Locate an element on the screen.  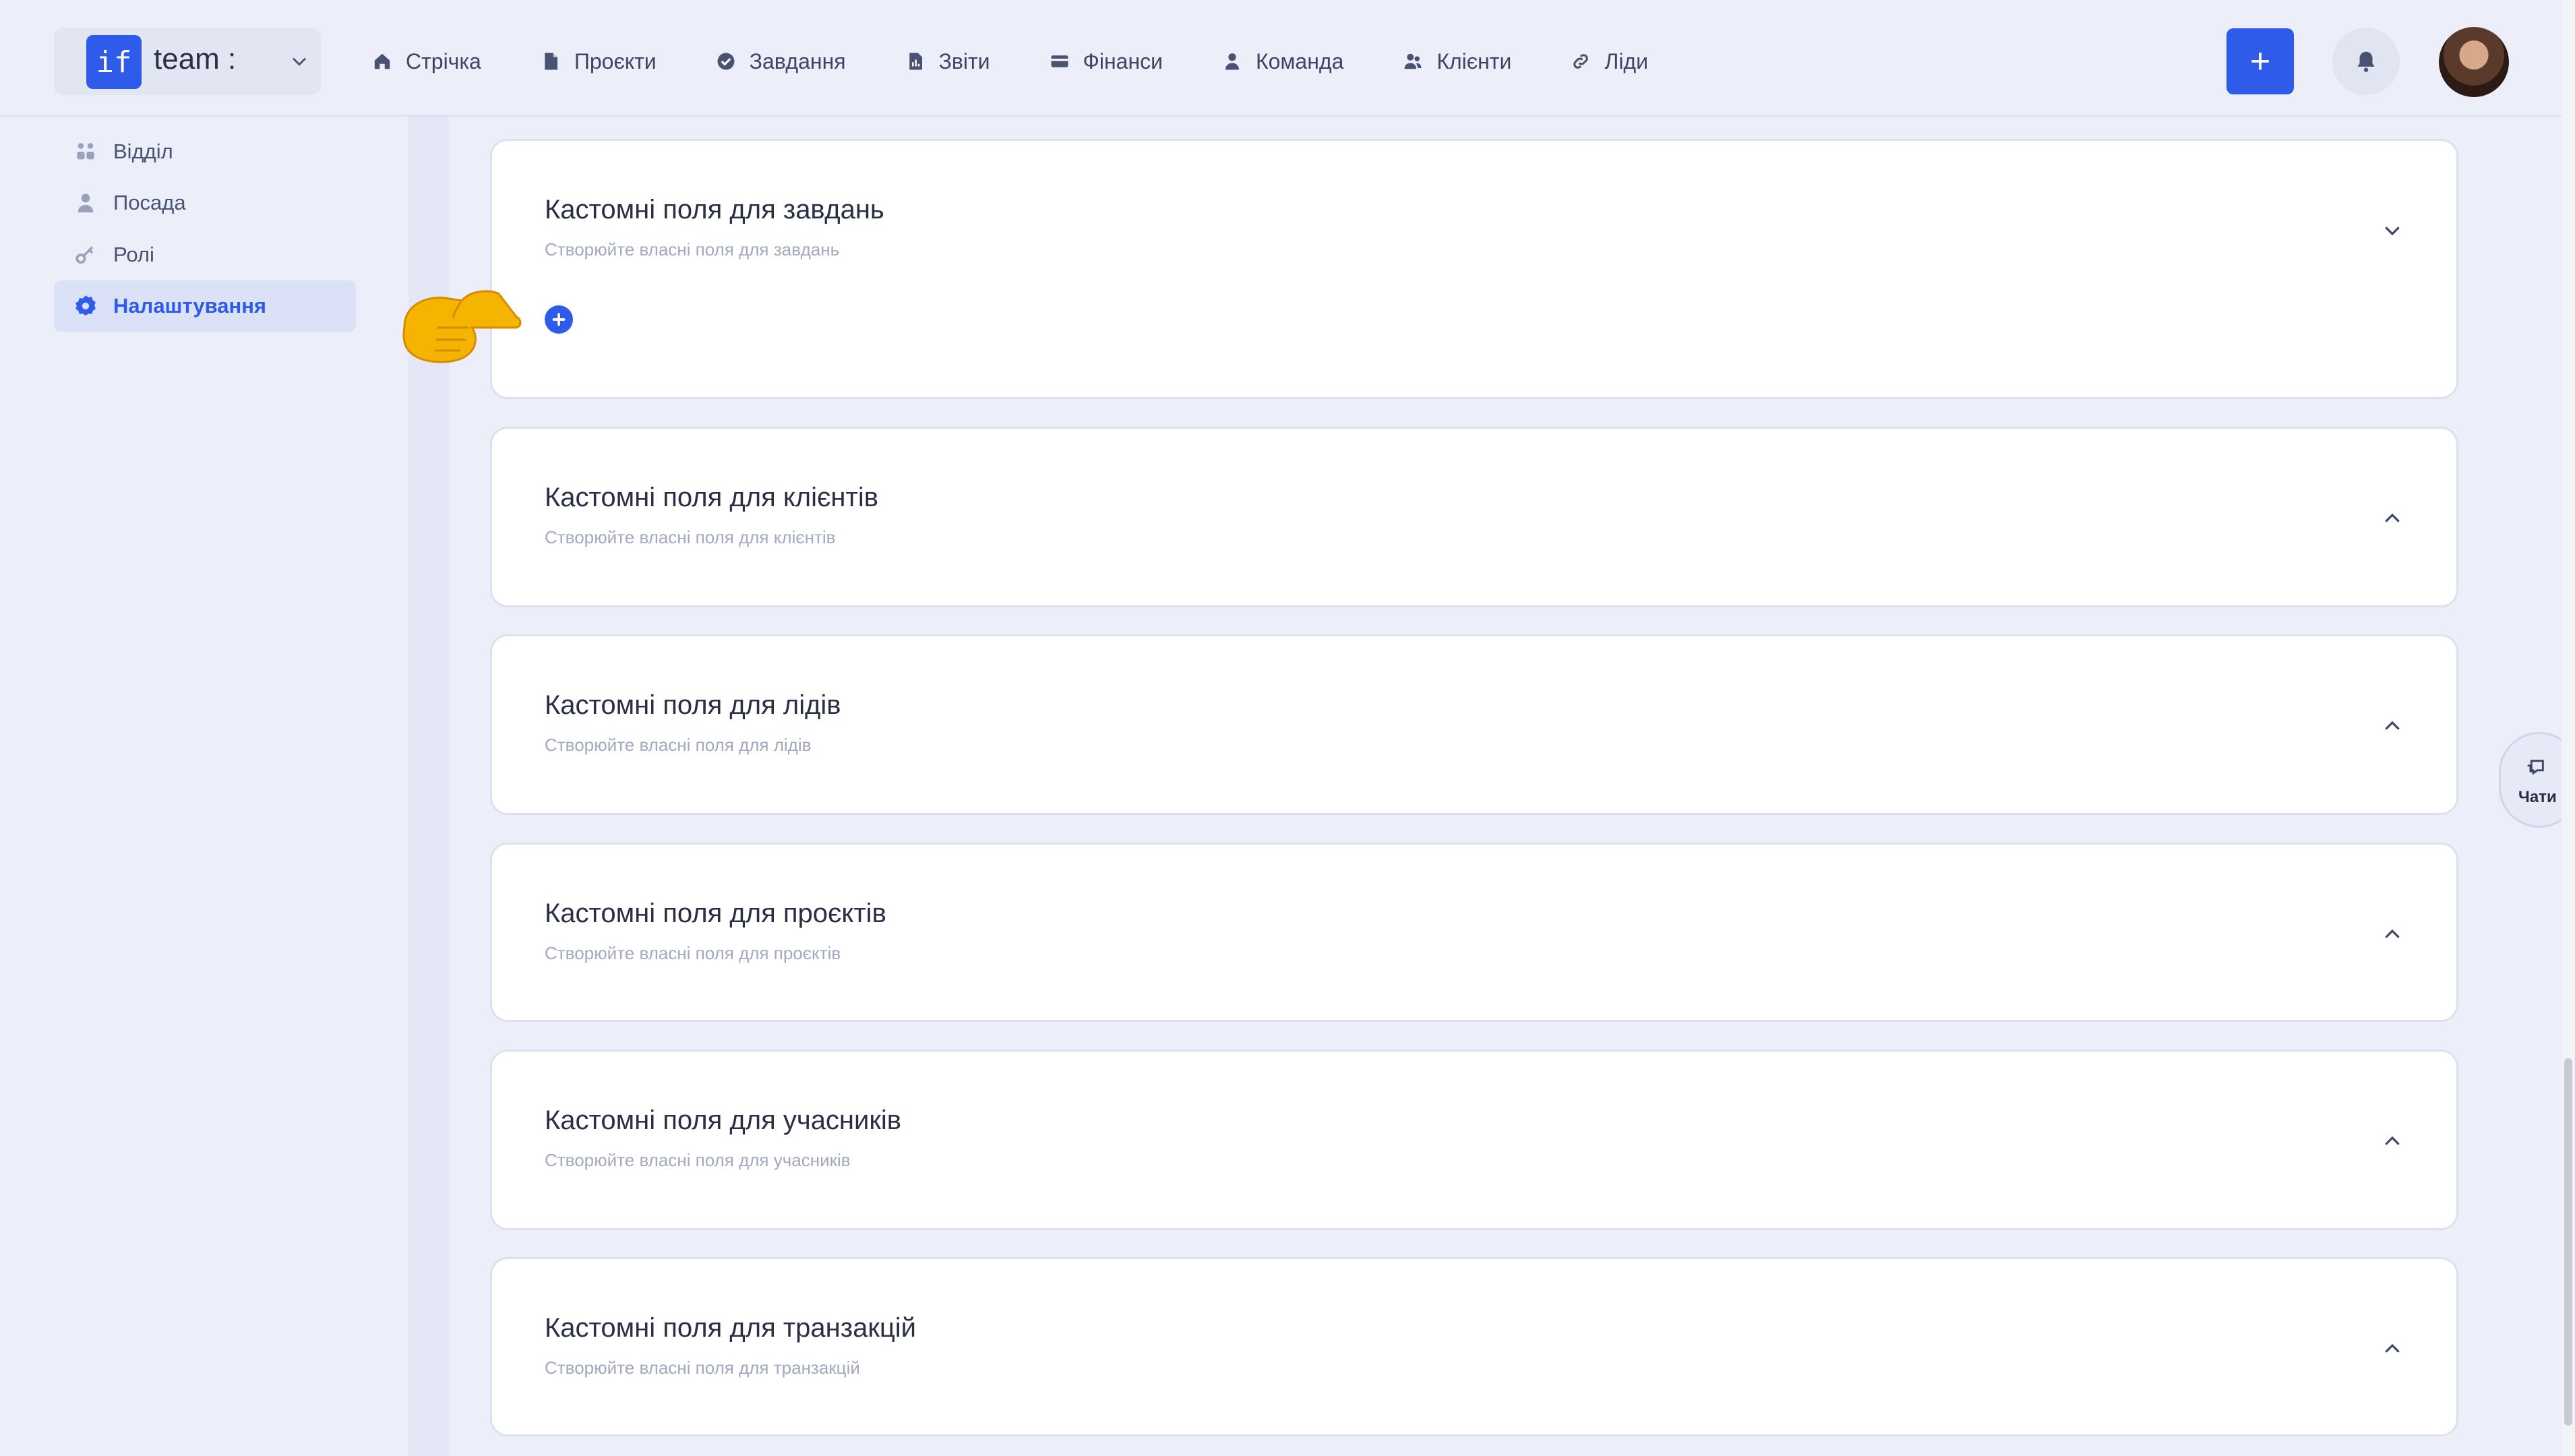
add-field-button is located at coordinates (559, 319).